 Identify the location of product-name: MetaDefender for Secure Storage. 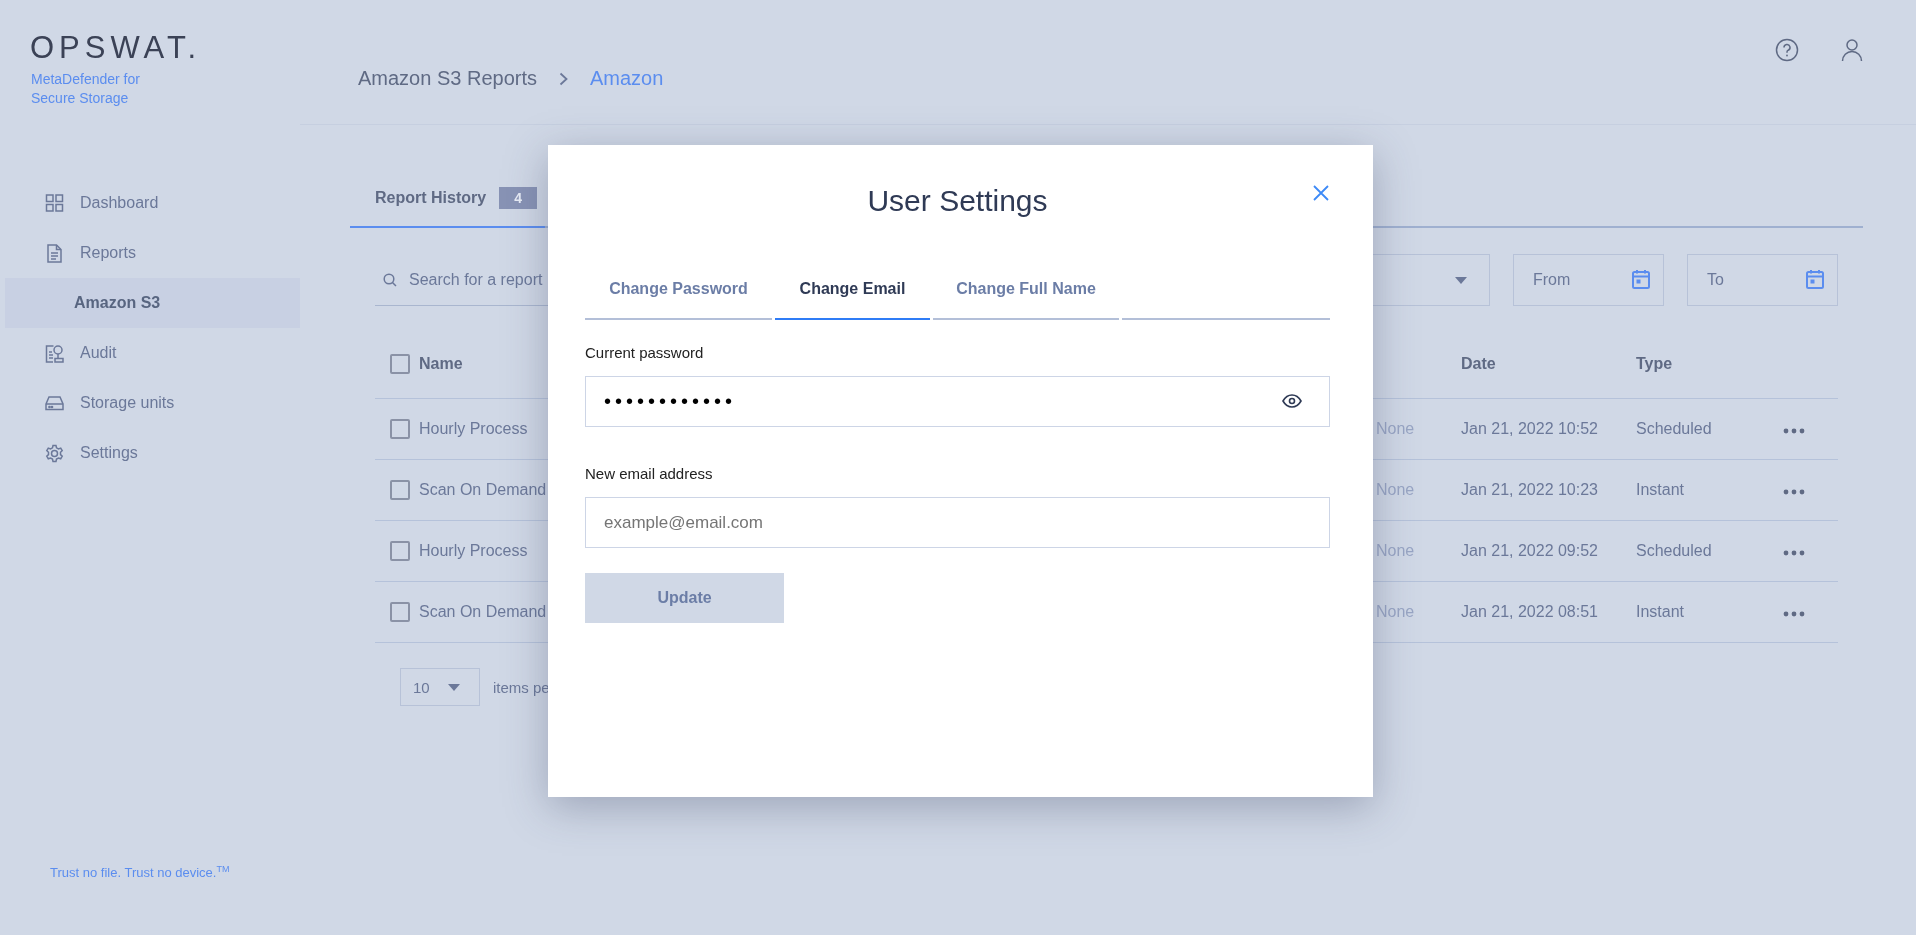
(86, 89).